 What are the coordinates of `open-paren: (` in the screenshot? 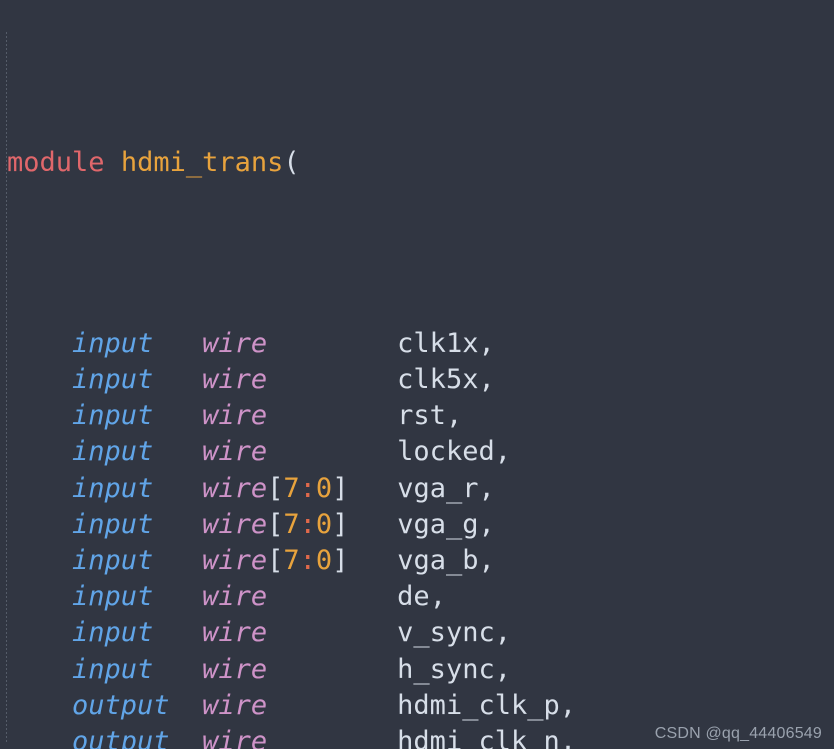 It's located at (291, 162).